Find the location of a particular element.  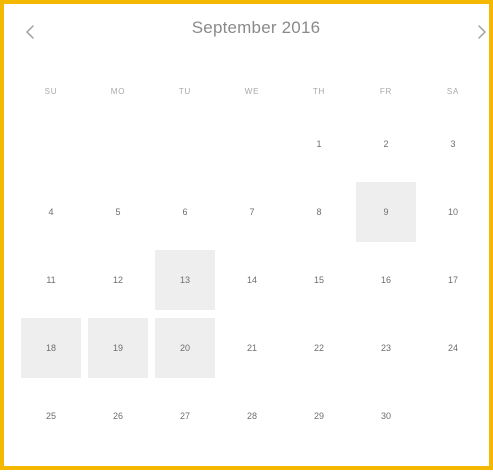

weekday-label: FR is located at coordinates (386, 91).